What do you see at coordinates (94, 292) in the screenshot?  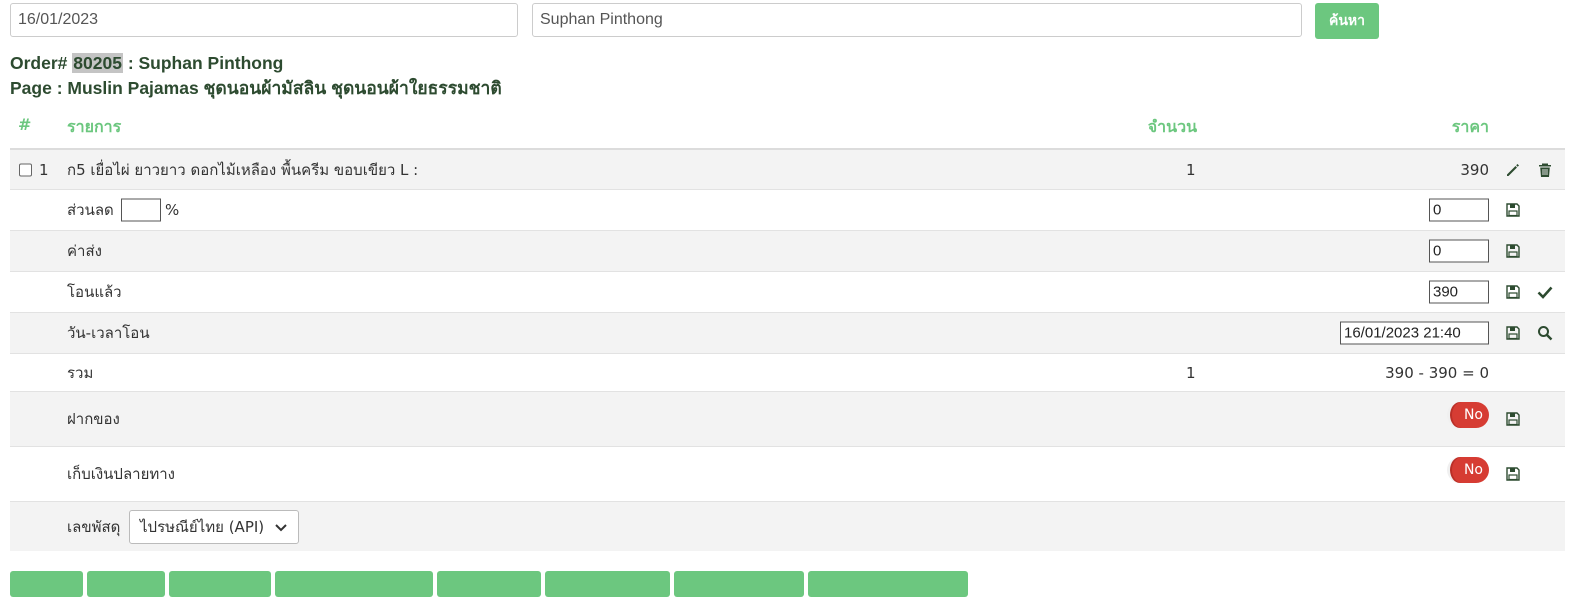 I see `transferred-label: โอนแล้ว` at bounding box center [94, 292].